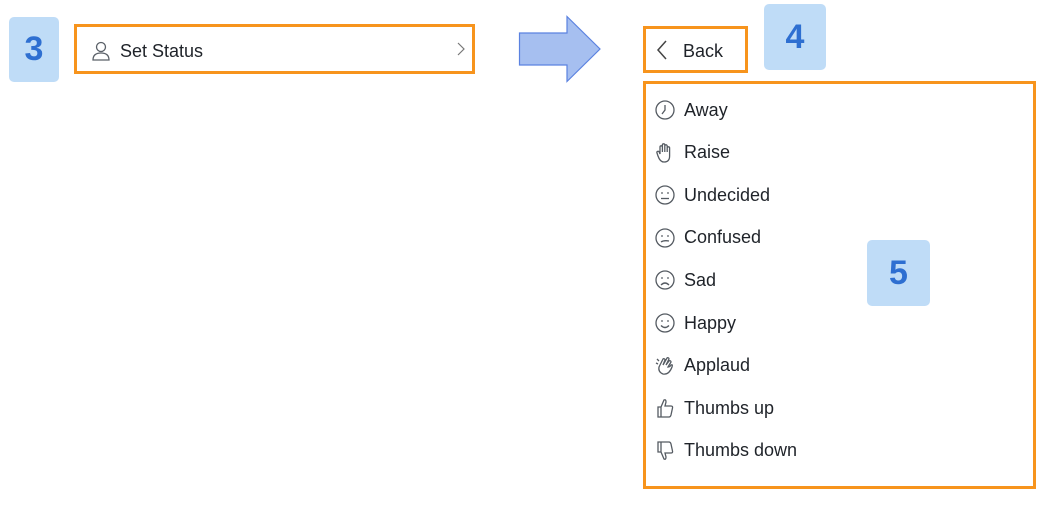 The height and width of the screenshot is (507, 1049). I want to click on status-item-undecided: Undecided, so click(712, 195).